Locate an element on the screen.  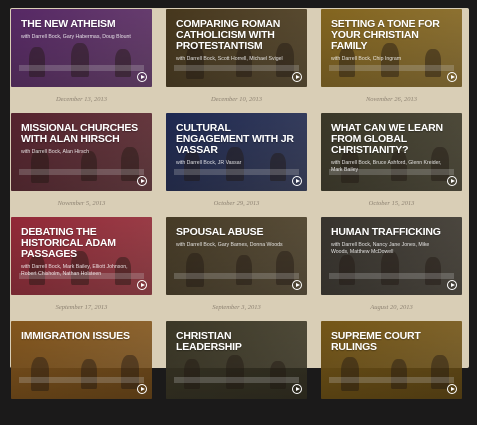
video-item: IMMIGRATION ISSUES is located at coordinates (81, 373).